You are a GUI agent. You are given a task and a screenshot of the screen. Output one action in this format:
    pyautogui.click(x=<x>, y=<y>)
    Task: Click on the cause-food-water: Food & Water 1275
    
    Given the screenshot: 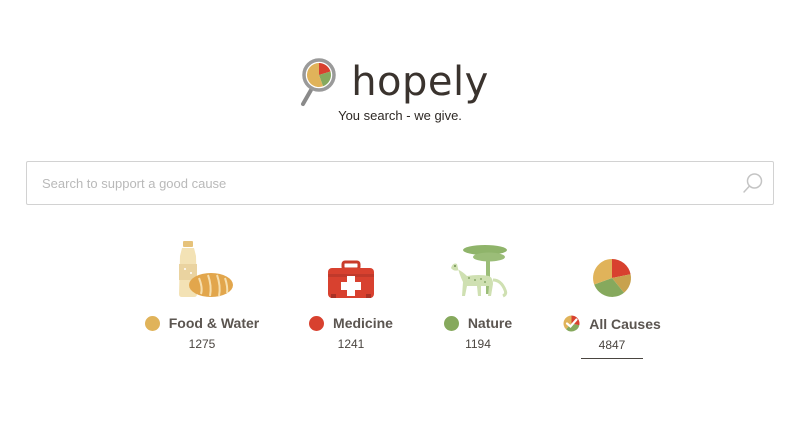 What is the action you would take?
    pyautogui.click(x=202, y=293)
    